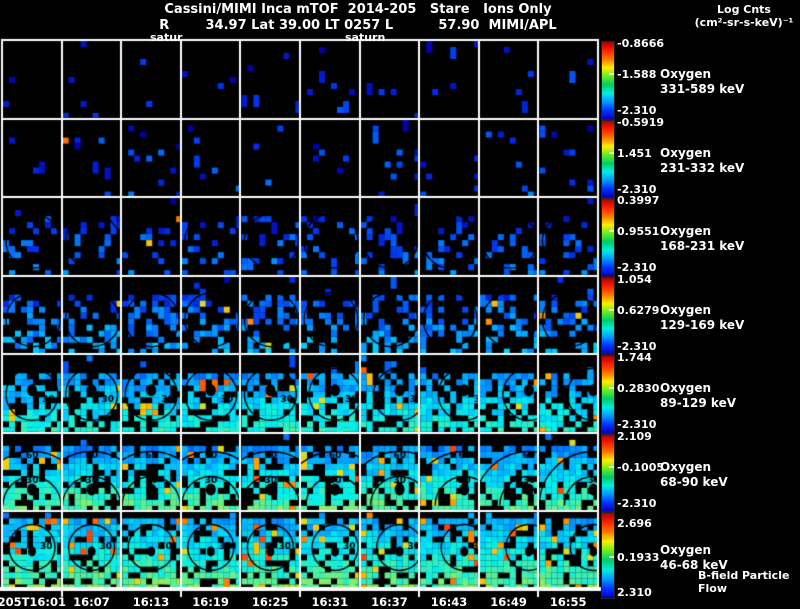 Image resolution: width=800 pixels, height=609 pixels. What do you see at coordinates (702, 89) in the screenshot?
I see `row-energy-label: 331-589 keV` at bounding box center [702, 89].